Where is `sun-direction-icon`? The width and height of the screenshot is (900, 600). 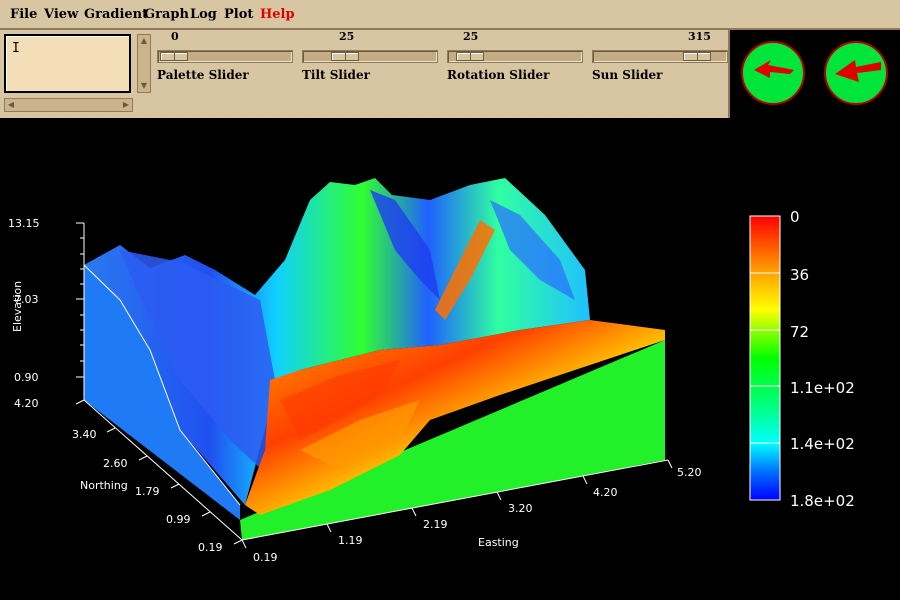 sun-direction-icon is located at coordinates (856, 73).